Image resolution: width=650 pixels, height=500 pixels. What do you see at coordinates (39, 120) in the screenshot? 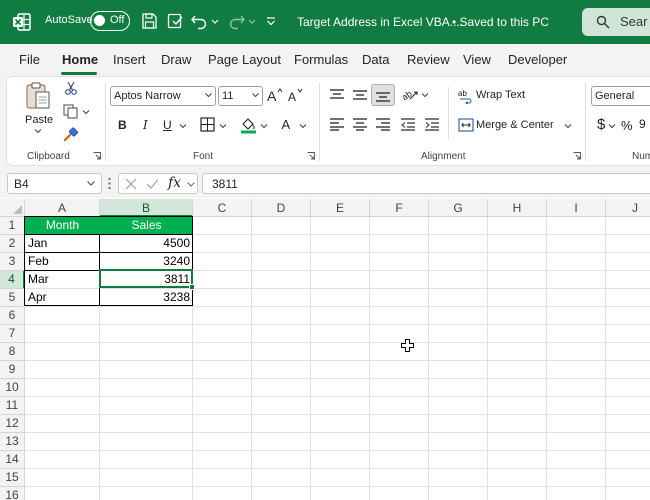
I see `paste-label: Paste` at bounding box center [39, 120].